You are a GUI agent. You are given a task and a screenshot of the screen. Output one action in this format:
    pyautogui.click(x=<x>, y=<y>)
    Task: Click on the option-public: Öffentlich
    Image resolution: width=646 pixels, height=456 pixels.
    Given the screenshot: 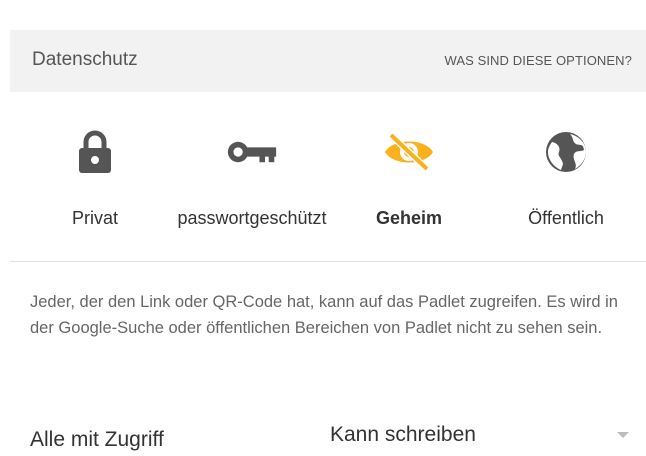 What is the action you would take?
    pyautogui.click(x=558, y=178)
    